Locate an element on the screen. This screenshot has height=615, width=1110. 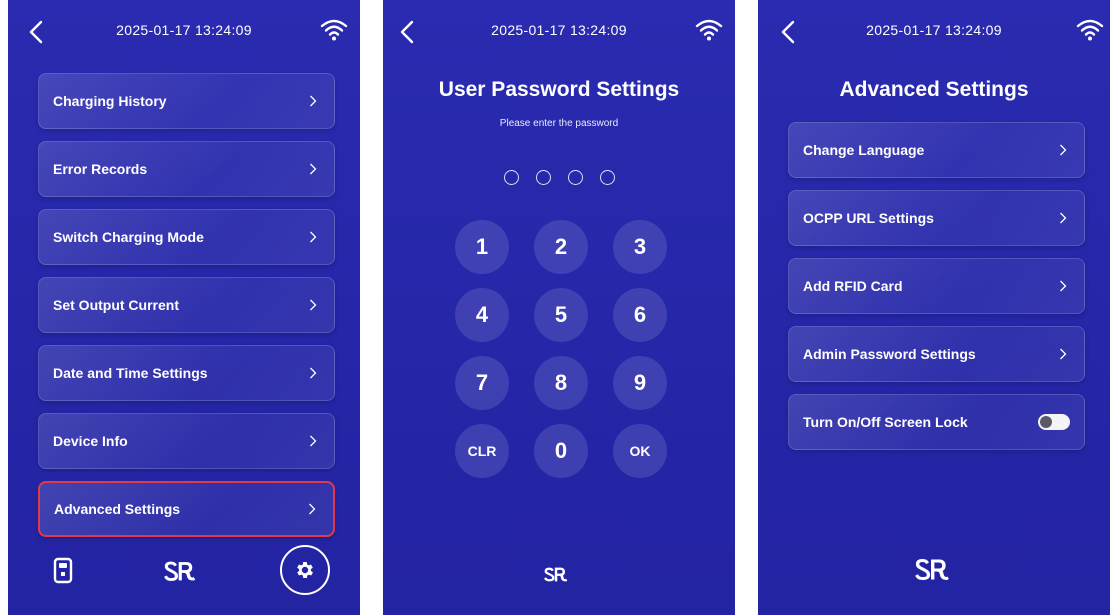
menu-item-change-language: Change Language is located at coordinates (936, 150).